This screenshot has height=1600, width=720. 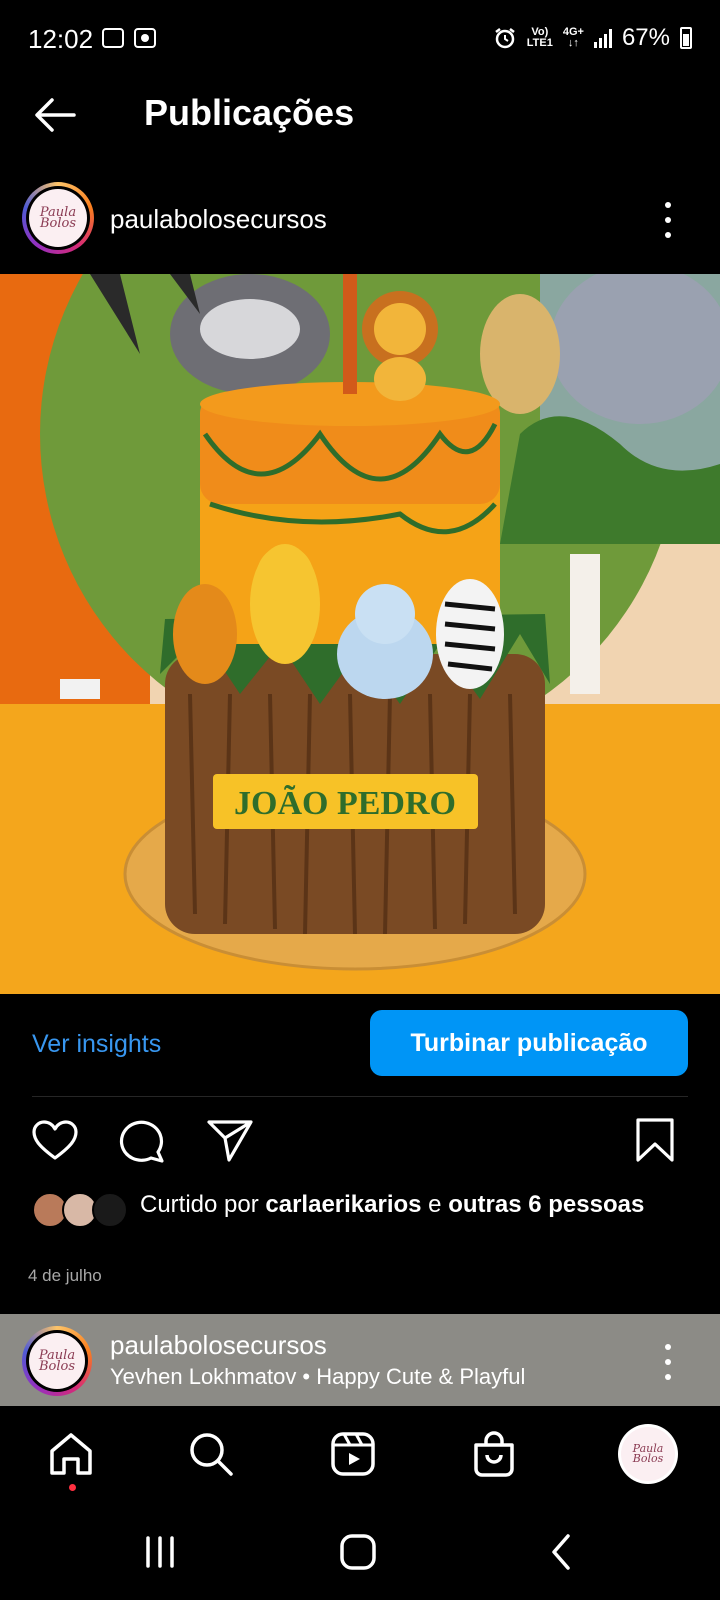 I want to click on search-icon, so click(x=211, y=1454).